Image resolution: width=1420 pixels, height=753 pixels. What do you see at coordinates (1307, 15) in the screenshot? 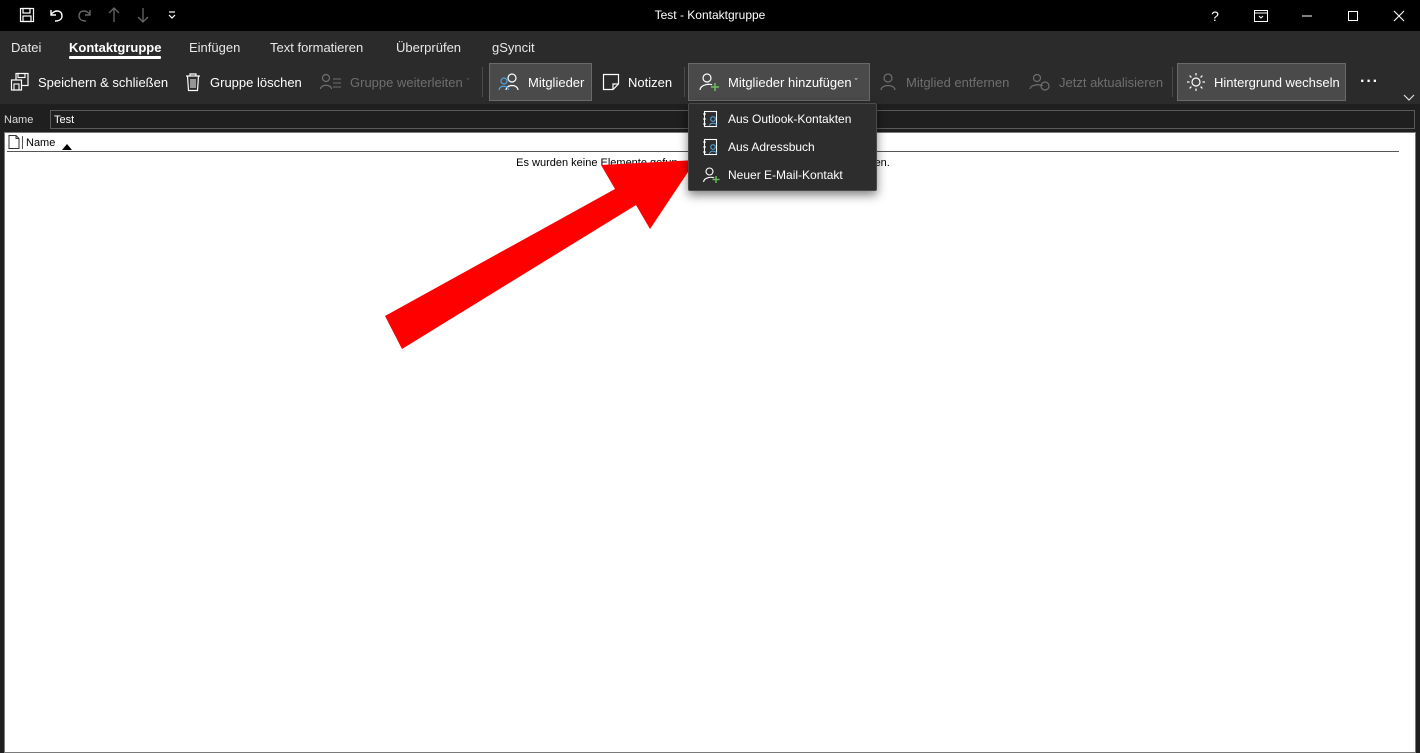
I see `minimize-icon` at bounding box center [1307, 15].